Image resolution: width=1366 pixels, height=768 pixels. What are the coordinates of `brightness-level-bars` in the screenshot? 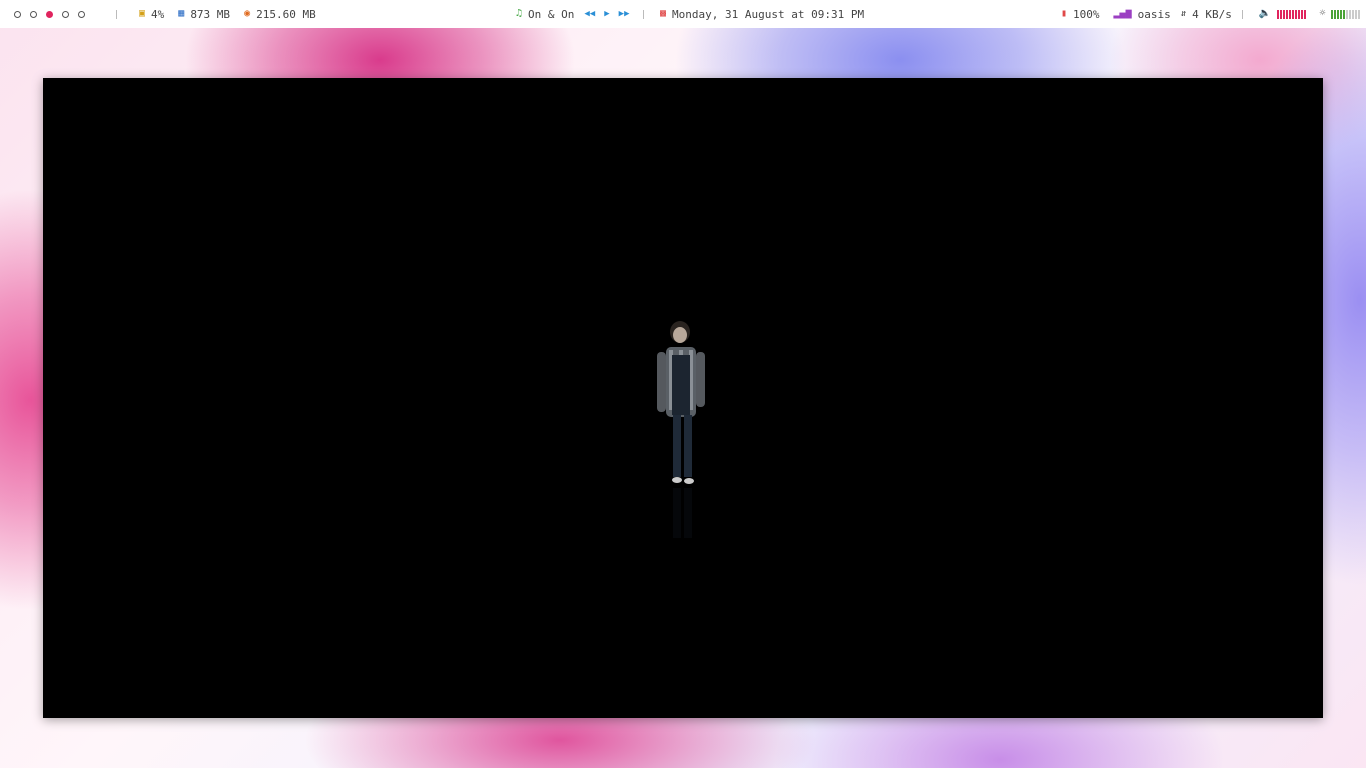 It's located at (1346, 14).